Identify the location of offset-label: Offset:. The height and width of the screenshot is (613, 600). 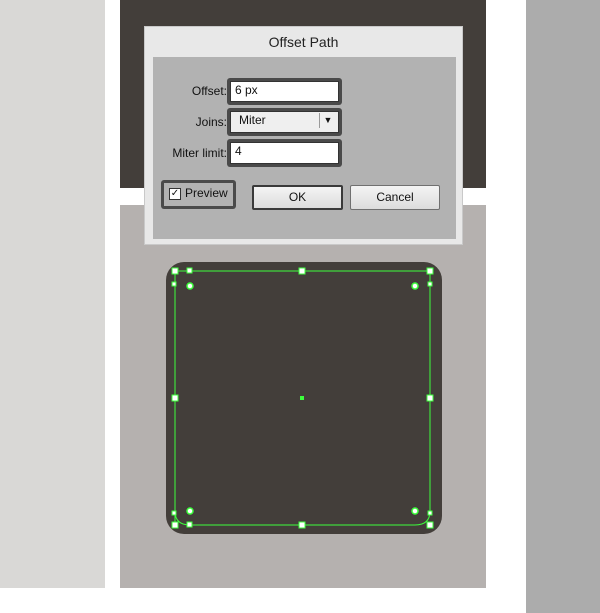
(209, 91).